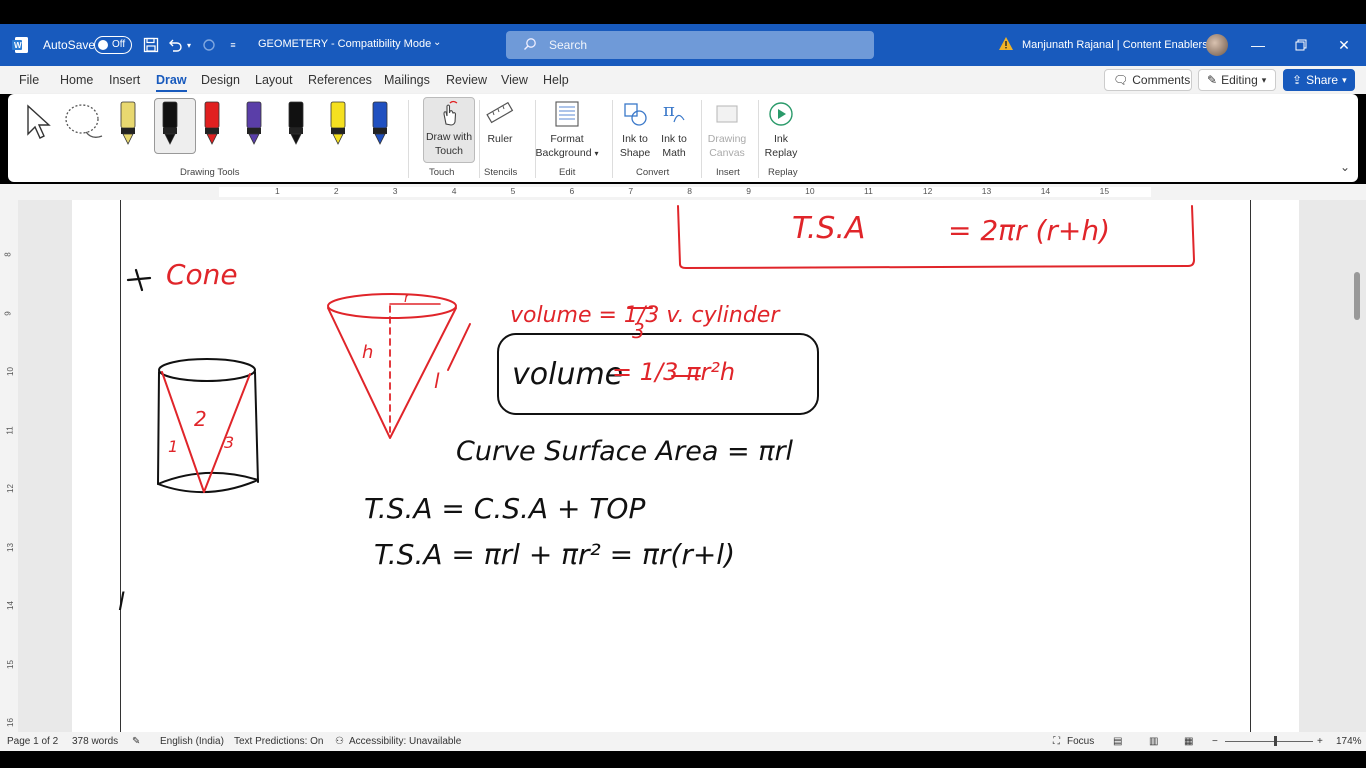 Image resolution: width=1366 pixels, height=768 pixels. I want to click on ruler-label: Ruler, so click(500, 139).